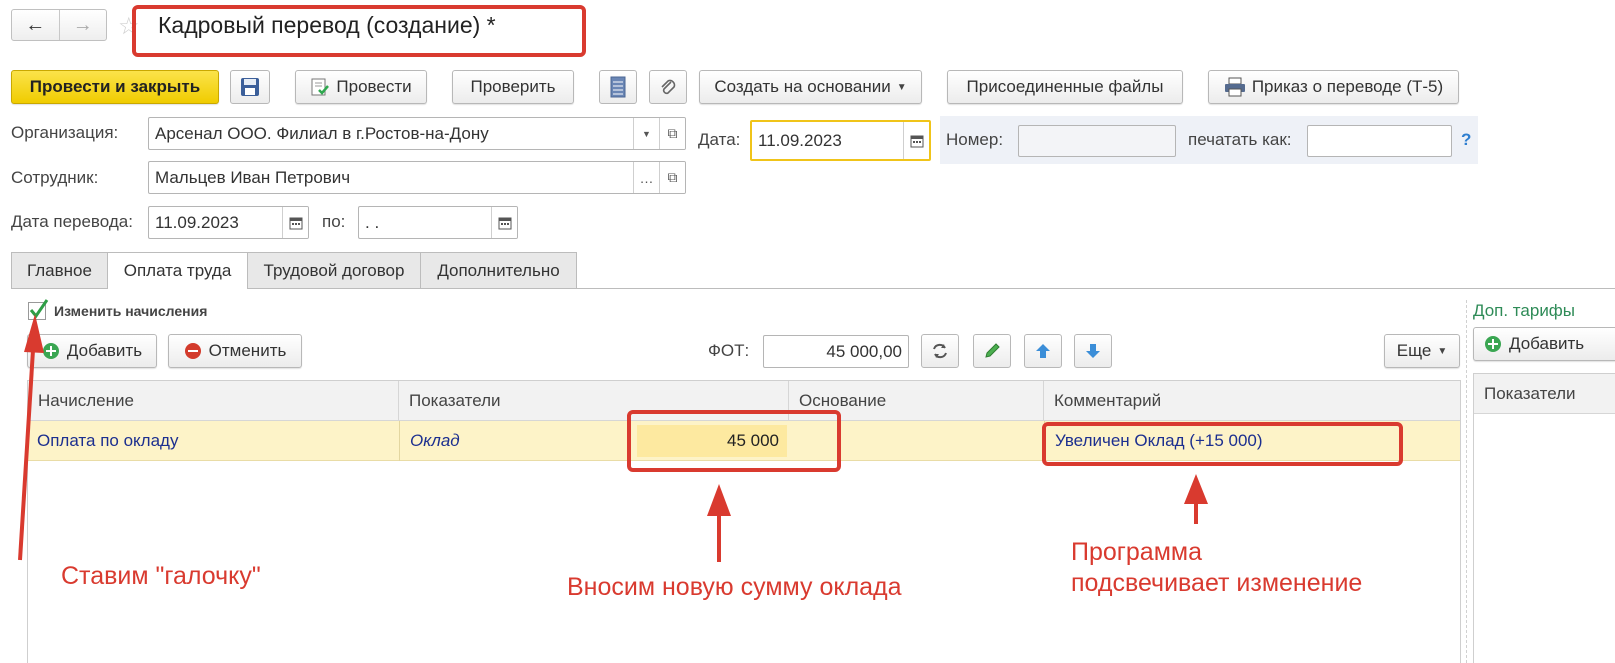 The width and height of the screenshot is (1615, 663). I want to click on annotation-amount-hint: Вносим новую сумму оклада, so click(734, 587).